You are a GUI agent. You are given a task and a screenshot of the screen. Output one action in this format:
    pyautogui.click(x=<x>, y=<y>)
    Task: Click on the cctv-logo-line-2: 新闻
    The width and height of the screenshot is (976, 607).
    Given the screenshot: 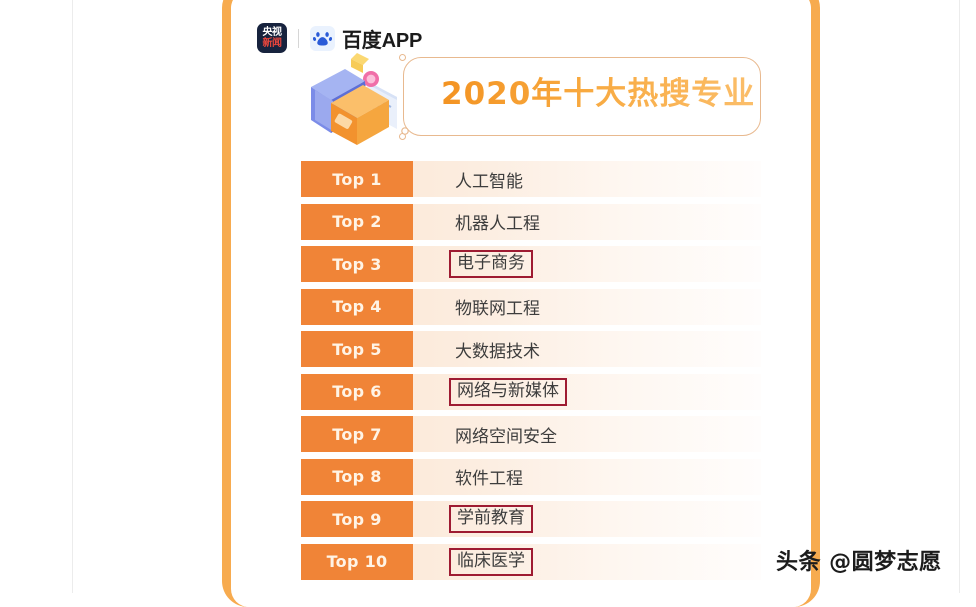 What is the action you would take?
    pyautogui.click(x=272, y=43)
    